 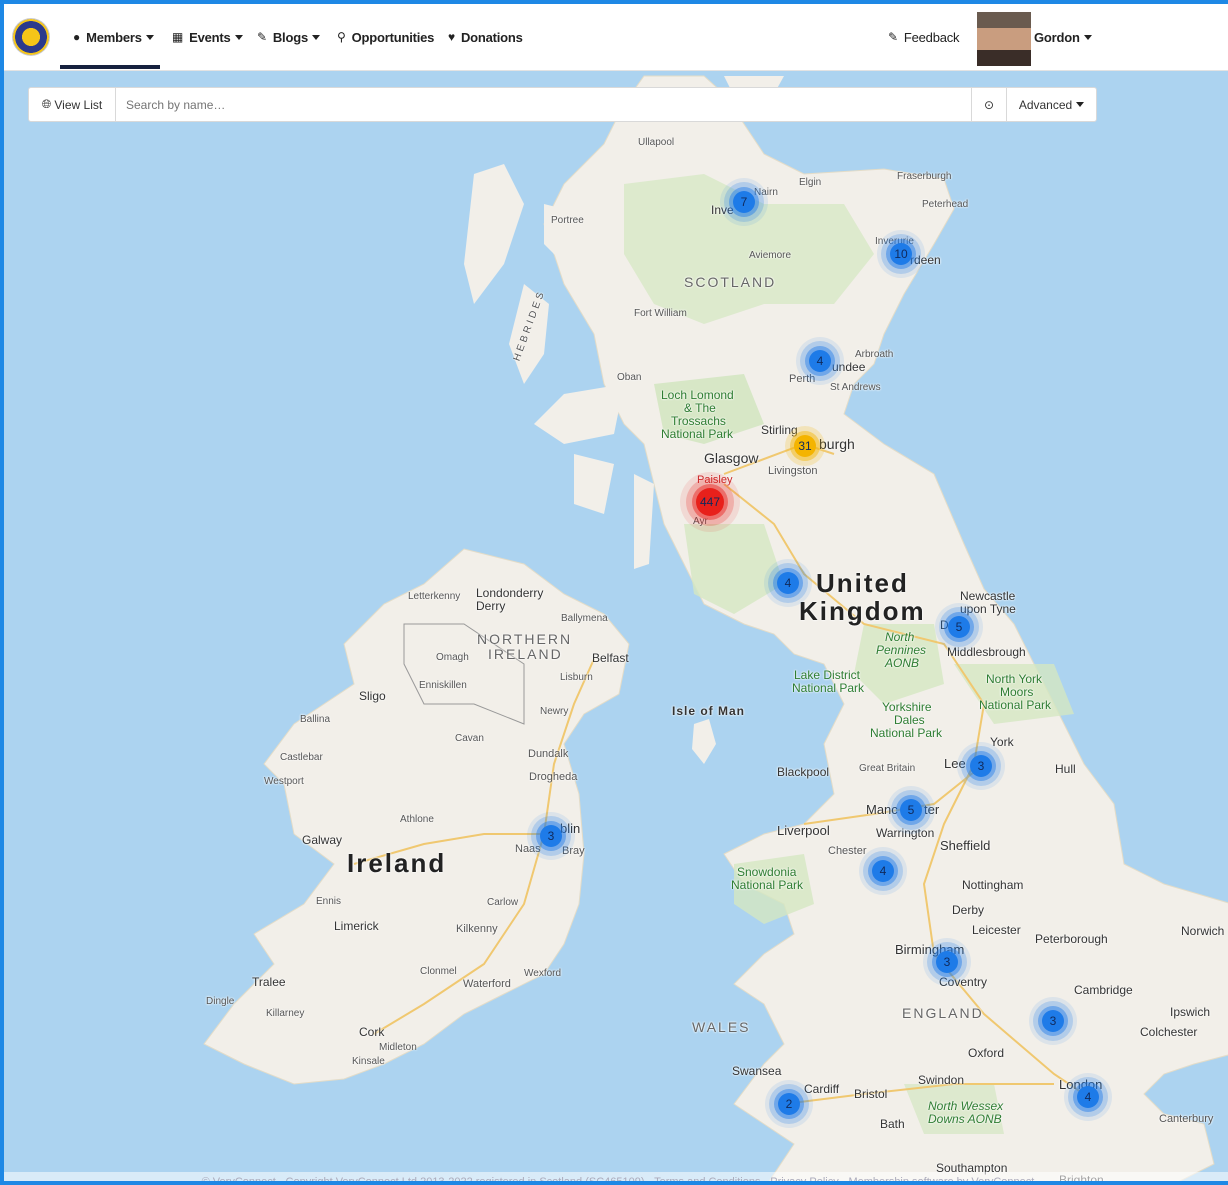 I want to click on label-middlesbrough: Middlesbrough, so click(x=986, y=652).